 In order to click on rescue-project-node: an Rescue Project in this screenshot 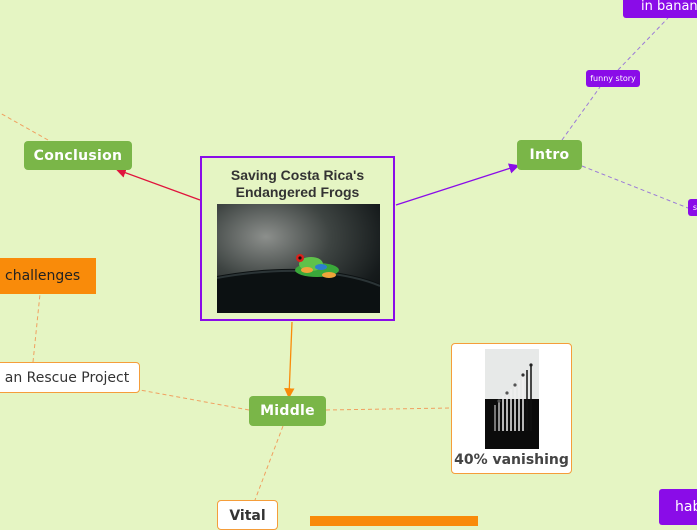, I will do `click(70, 377)`.